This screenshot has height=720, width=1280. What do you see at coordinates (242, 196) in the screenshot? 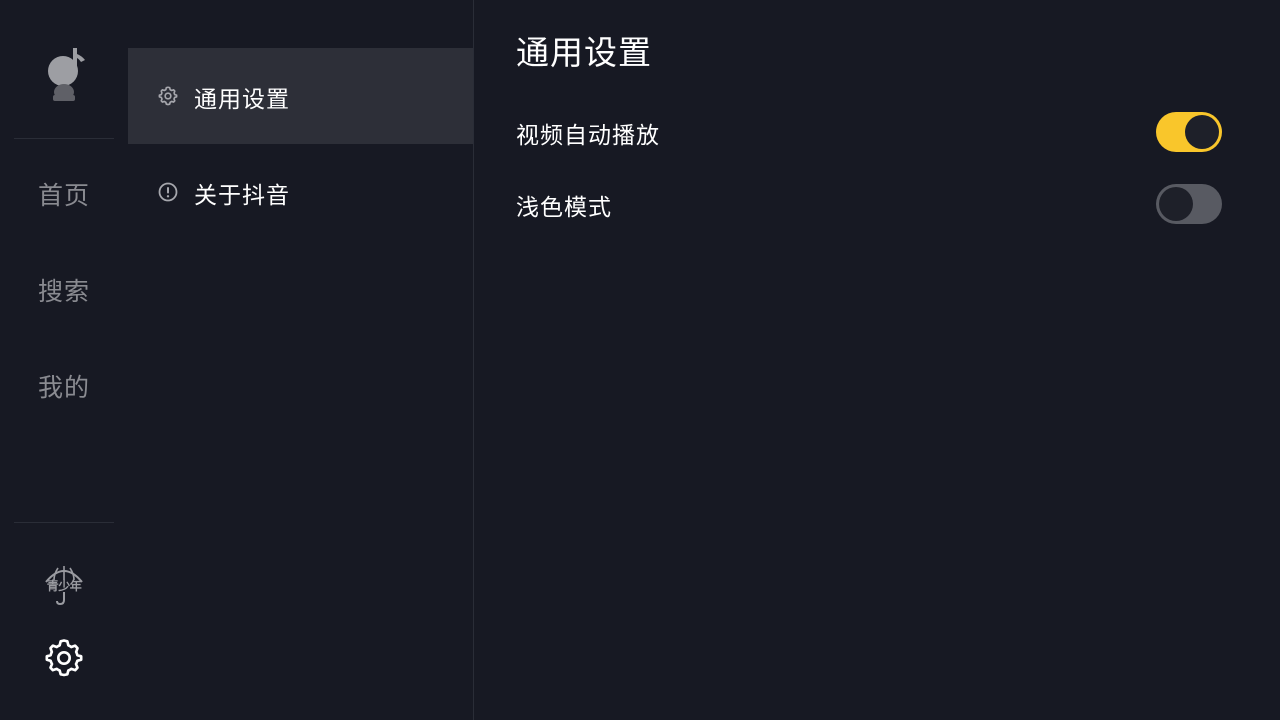
I see `menu-item-label: 关于抖音` at bounding box center [242, 196].